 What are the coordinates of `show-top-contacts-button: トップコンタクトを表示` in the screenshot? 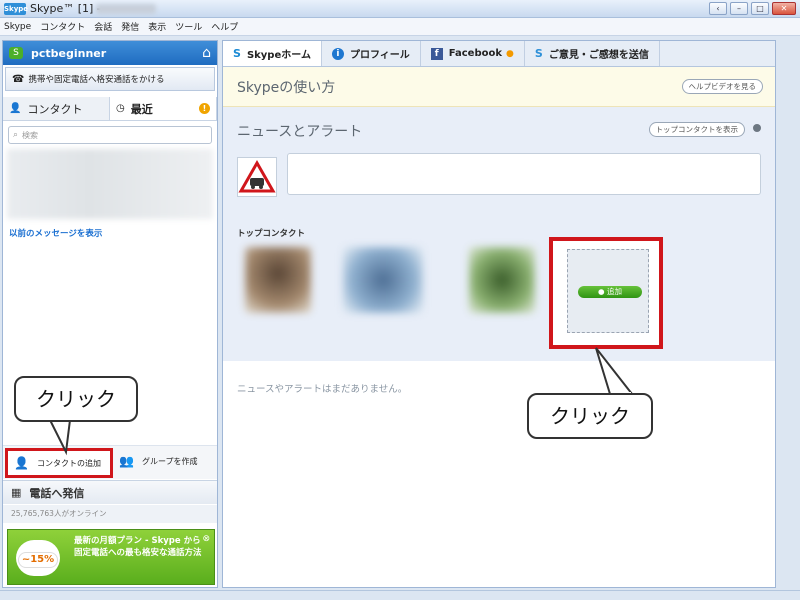 It's located at (696, 129).